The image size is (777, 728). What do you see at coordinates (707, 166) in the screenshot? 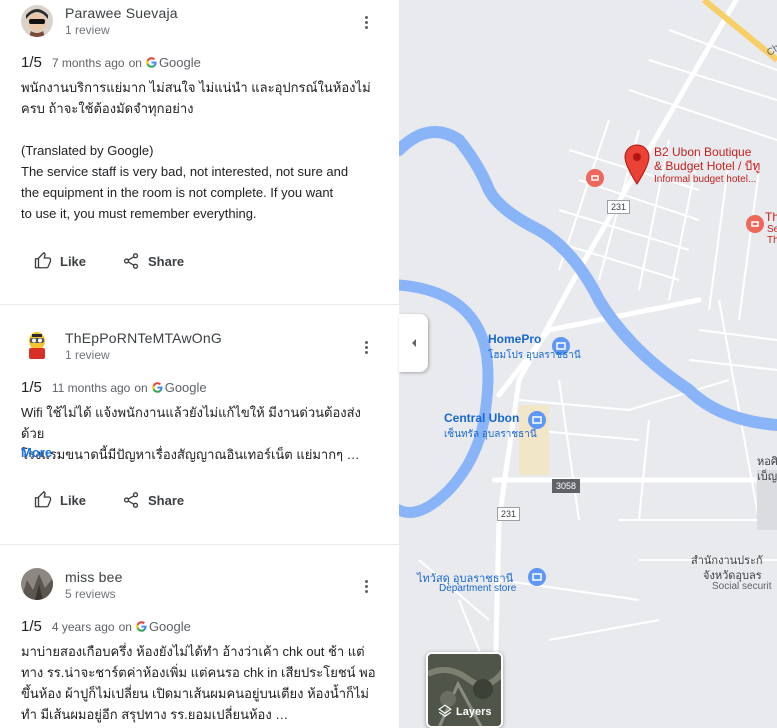
I see `hotel-name-line2: & Budget Hotel / บีทู` at bounding box center [707, 166].